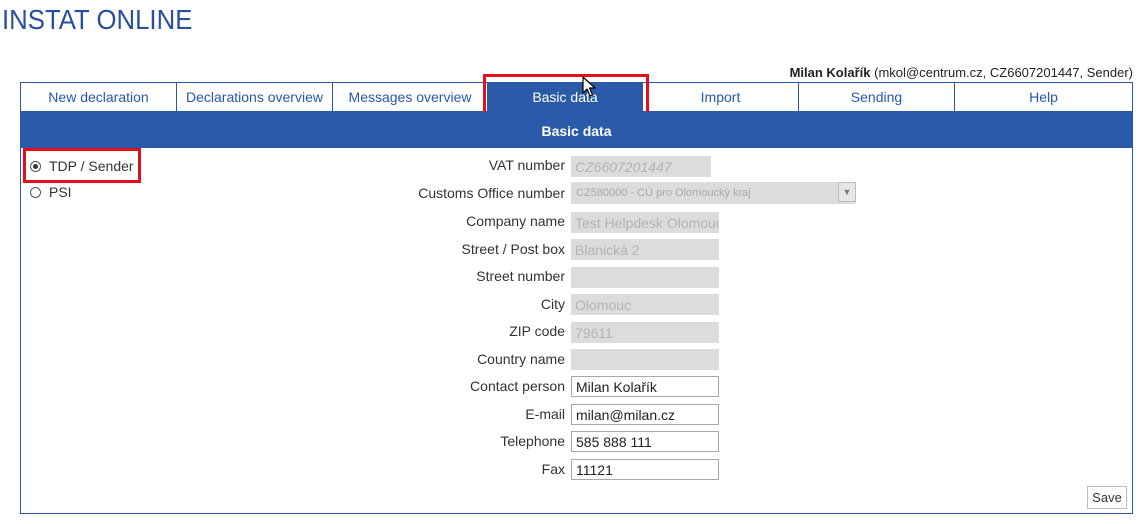  What do you see at coordinates (721, 97) in the screenshot?
I see `tab-import: Import` at bounding box center [721, 97].